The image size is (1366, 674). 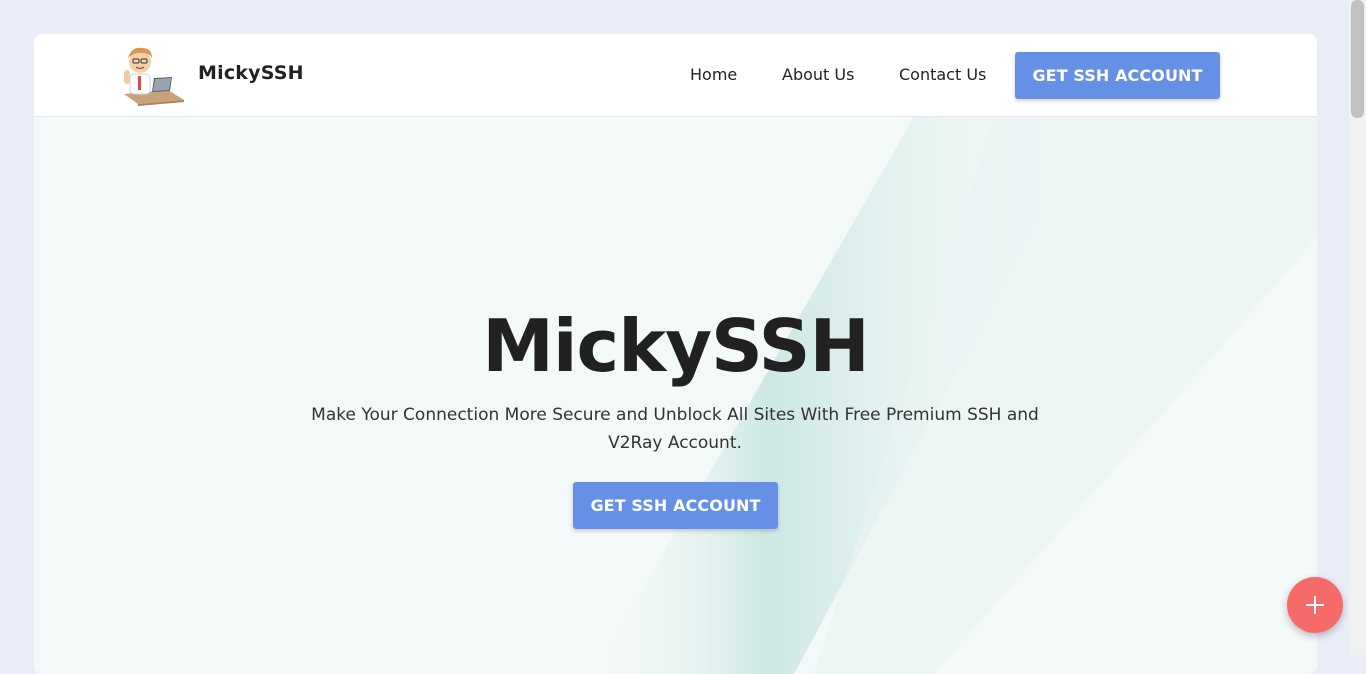 I want to click on page-scrollbar, so click(x=1357, y=327).